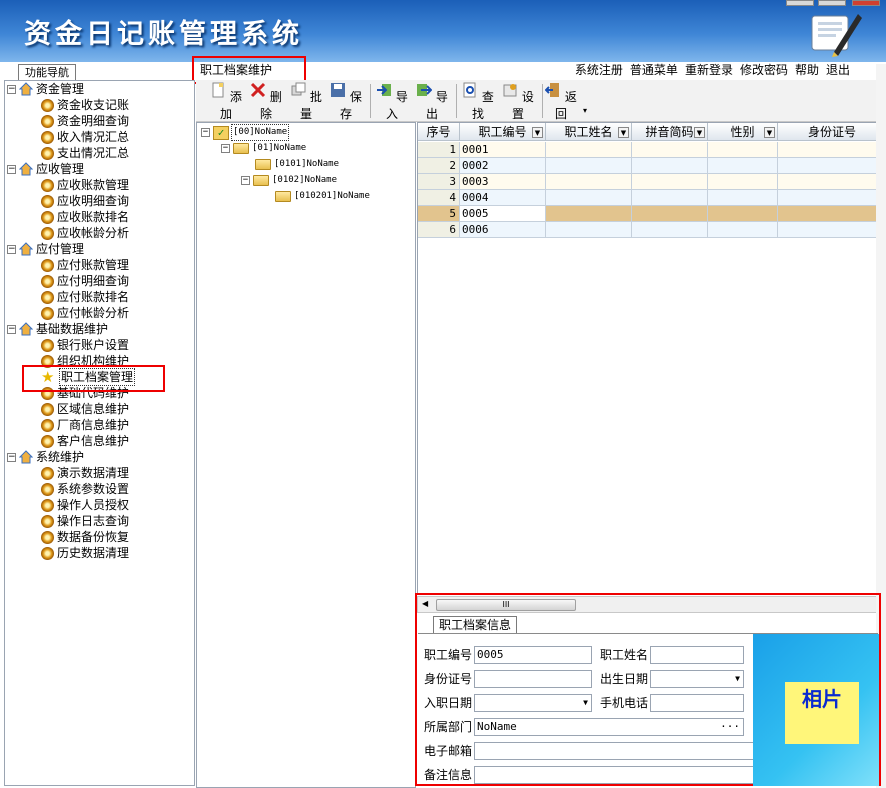  What do you see at coordinates (585, 110) in the screenshot?
I see `toolbar-overflow-icon: ▾` at bounding box center [585, 110].